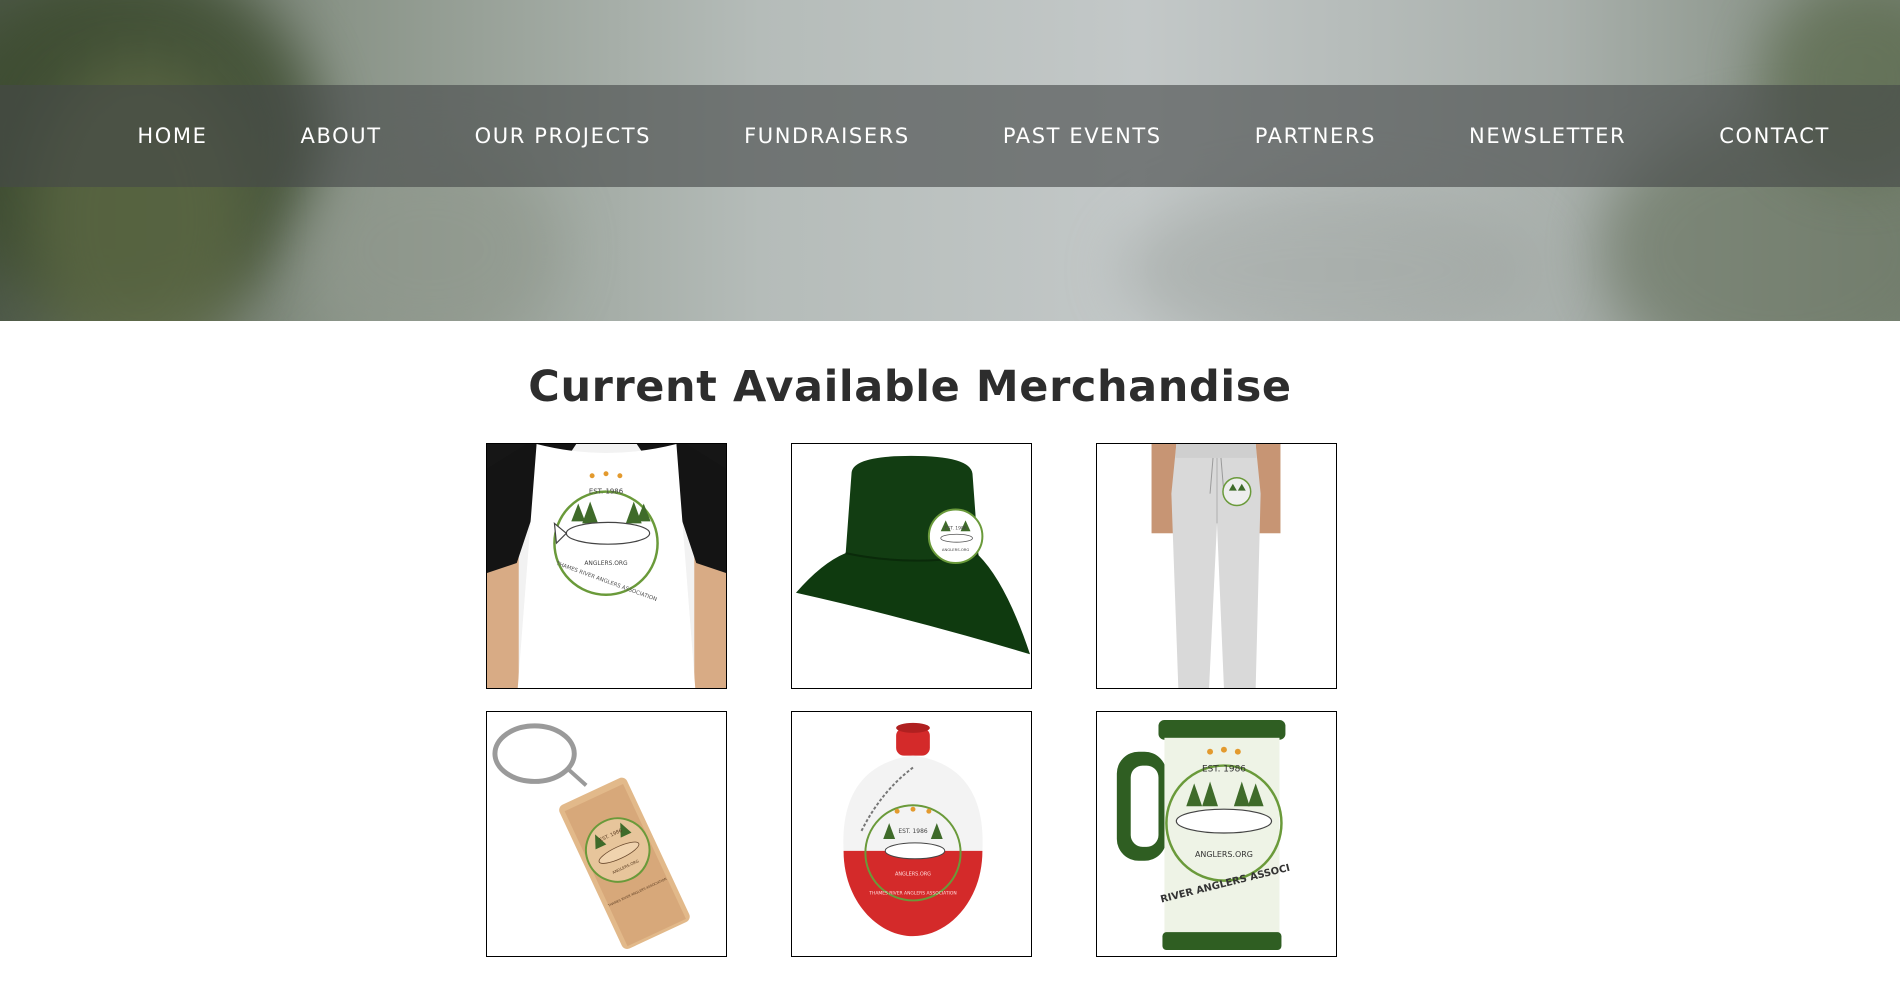 The height and width of the screenshot is (991, 1900). I want to click on nav-item-contact: CONTACT, so click(1774, 136).